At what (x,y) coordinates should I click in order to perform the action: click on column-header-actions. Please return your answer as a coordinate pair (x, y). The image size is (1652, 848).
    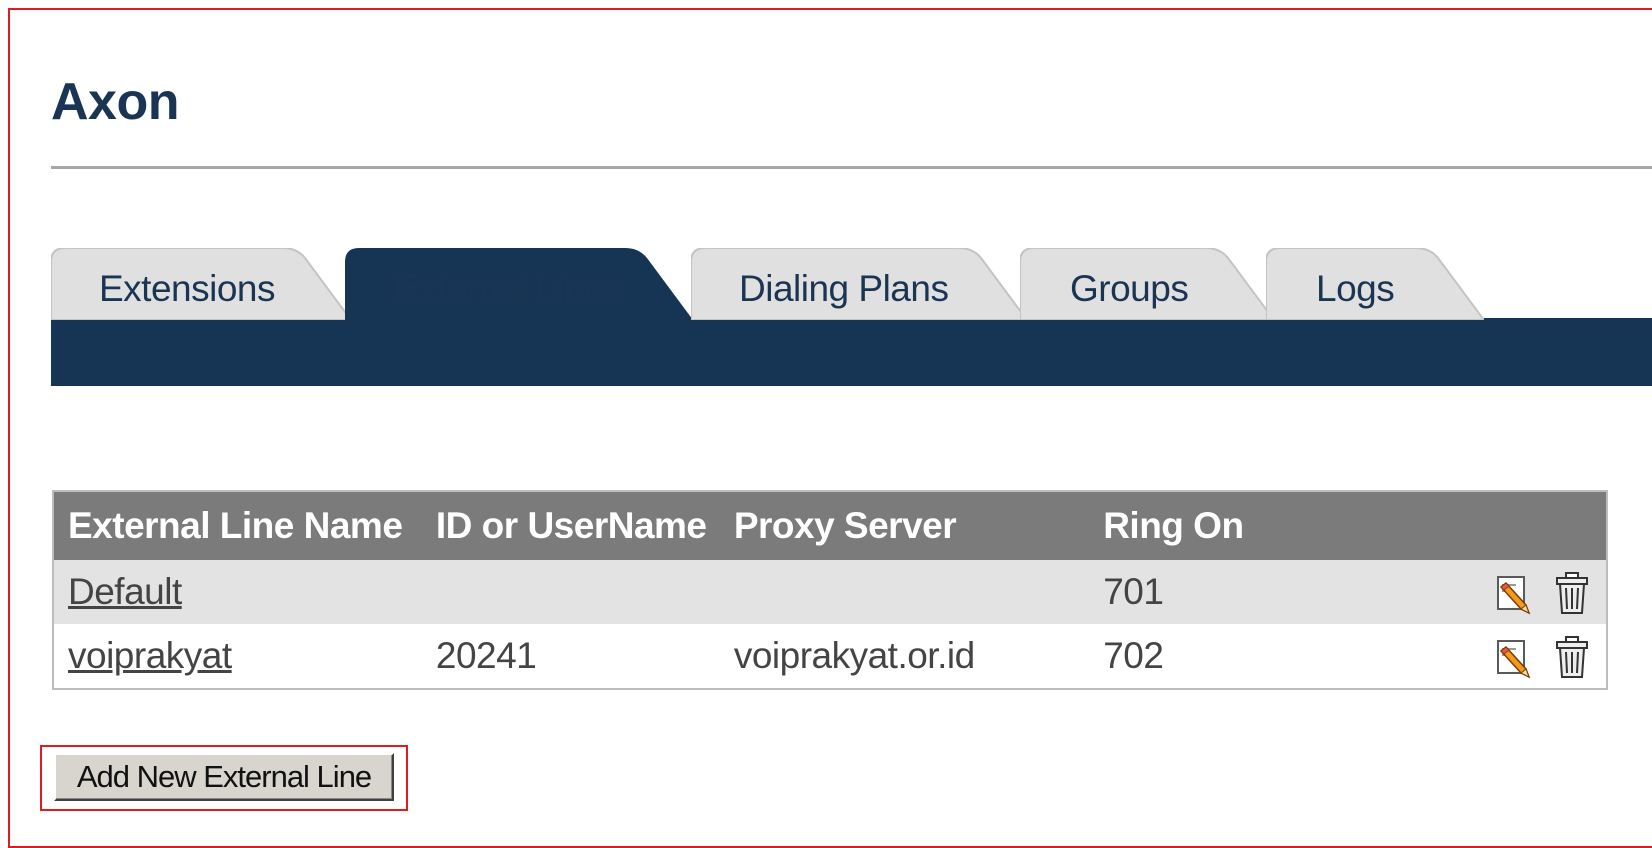
    Looking at the image, I should click on (1512, 525).